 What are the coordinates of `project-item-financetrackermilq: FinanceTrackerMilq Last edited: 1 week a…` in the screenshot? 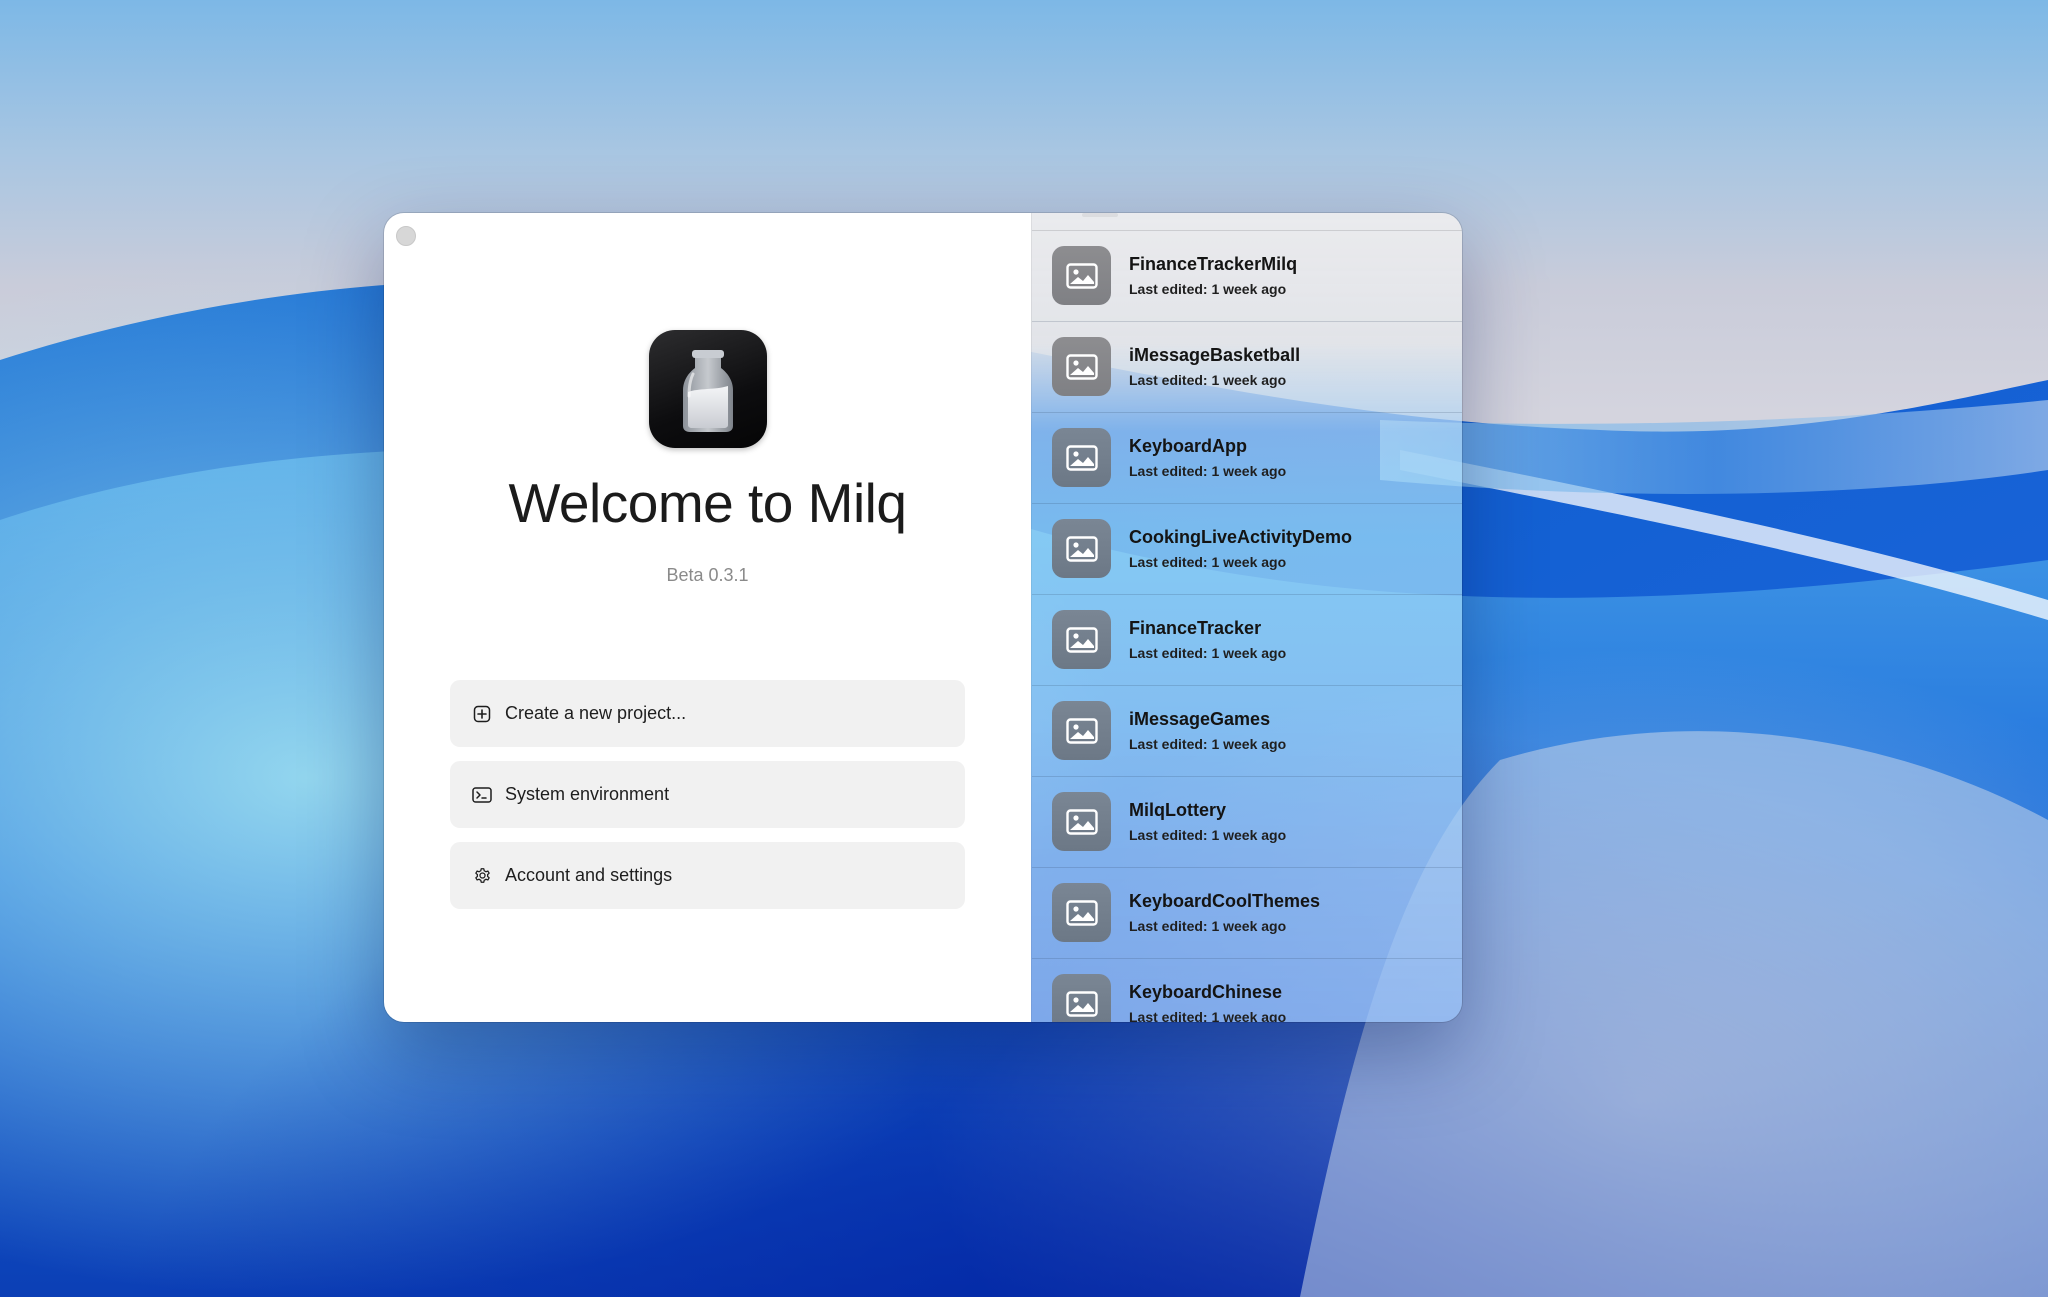 It's located at (1247, 276).